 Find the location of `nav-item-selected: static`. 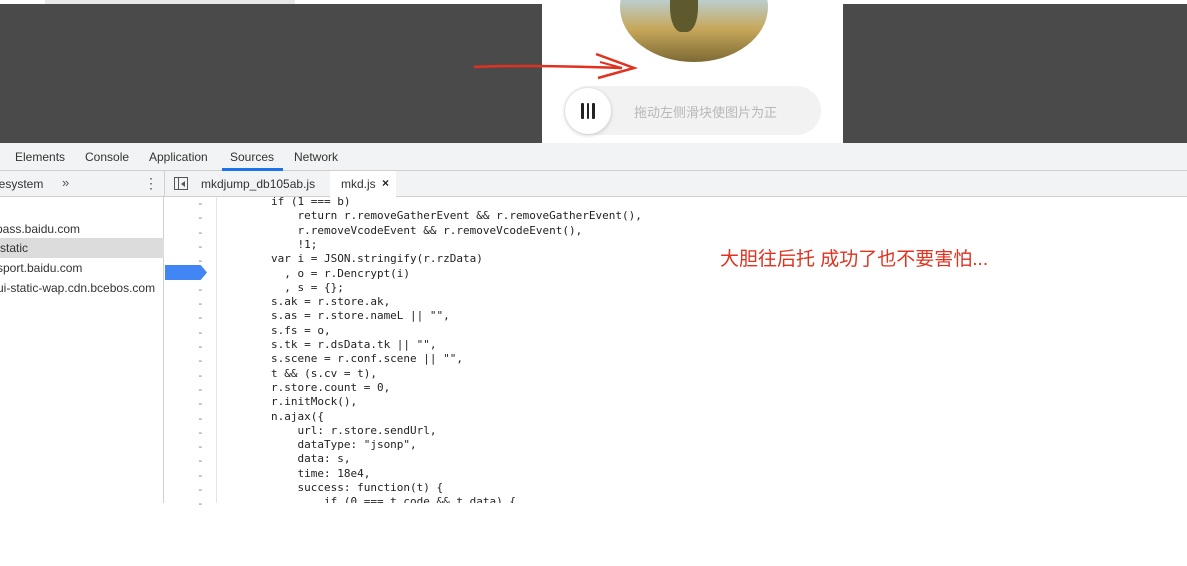

nav-item-selected: static is located at coordinates (82, 248).